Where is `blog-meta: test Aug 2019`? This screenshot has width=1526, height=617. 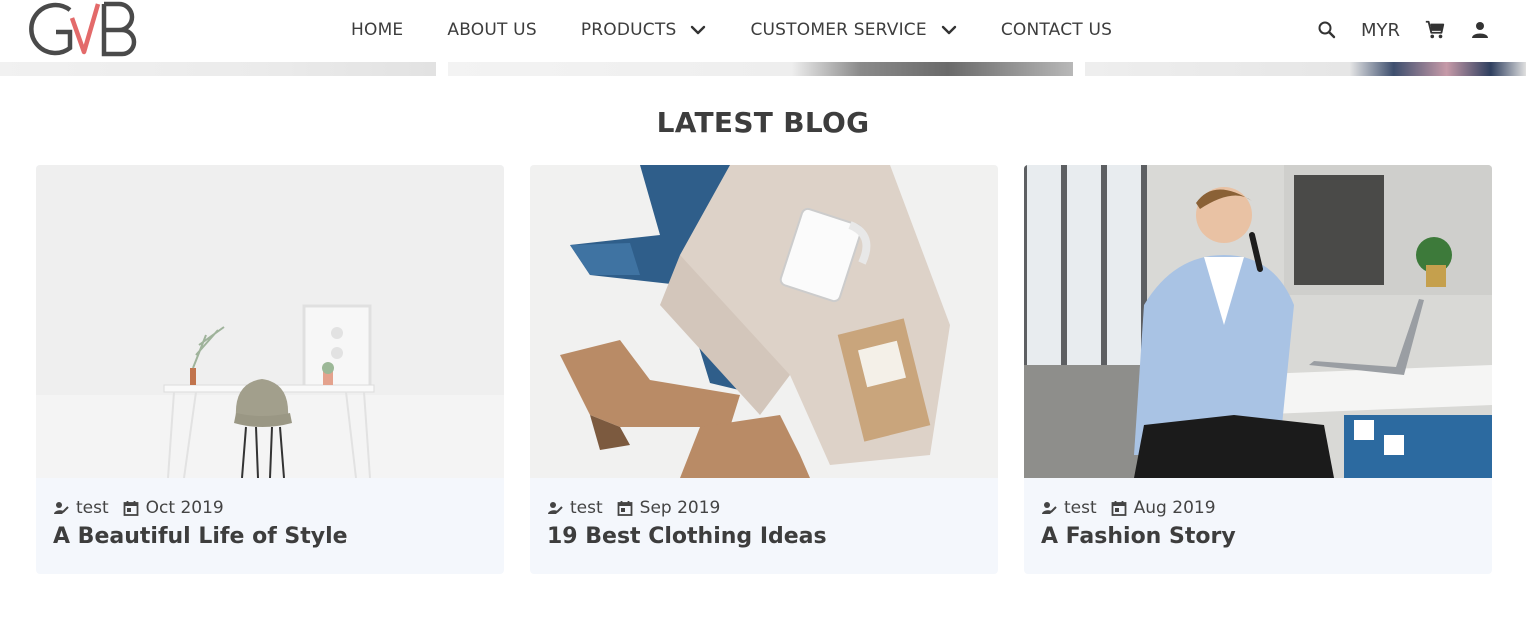 blog-meta: test Aug 2019 is located at coordinates (1258, 508).